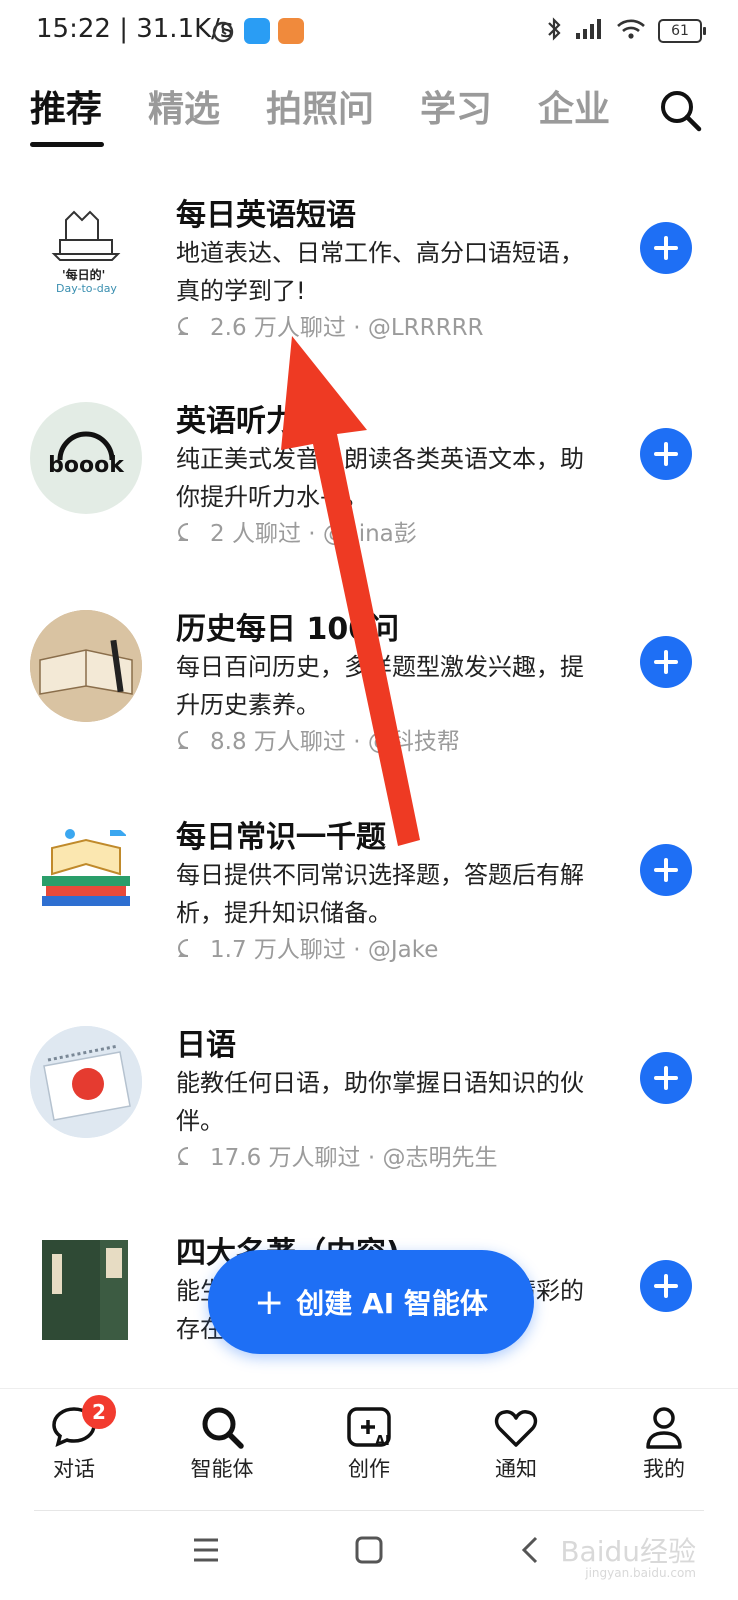  What do you see at coordinates (380, 894) in the screenshot?
I see `item-description: 每日提供不同常识选择题，答题后有解析，提升知识储备。` at bounding box center [380, 894].